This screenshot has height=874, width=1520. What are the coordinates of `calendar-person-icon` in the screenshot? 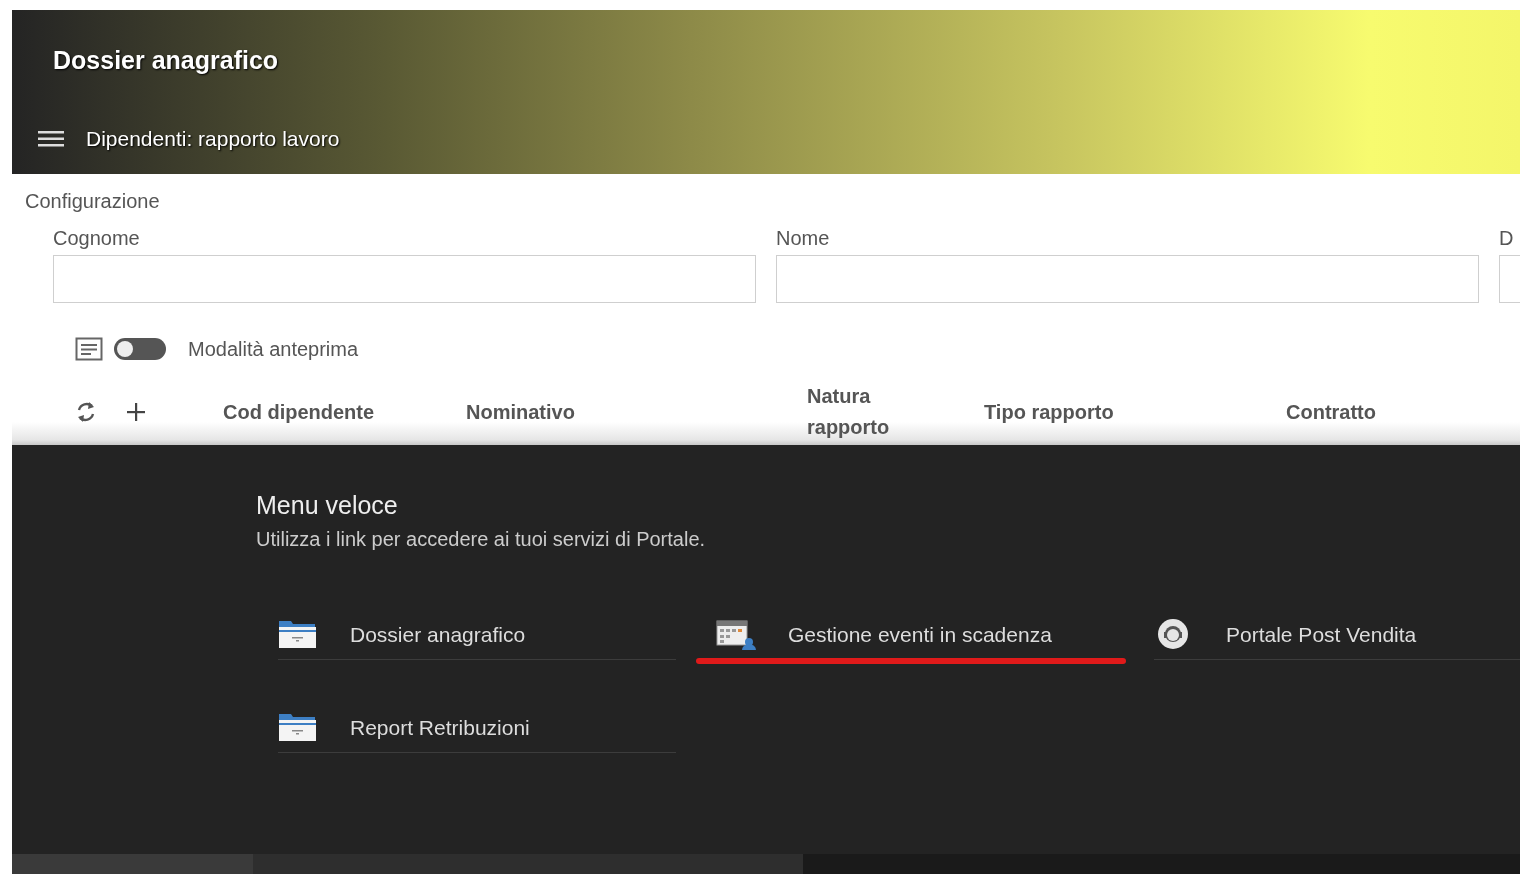 It's located at (736, 635).